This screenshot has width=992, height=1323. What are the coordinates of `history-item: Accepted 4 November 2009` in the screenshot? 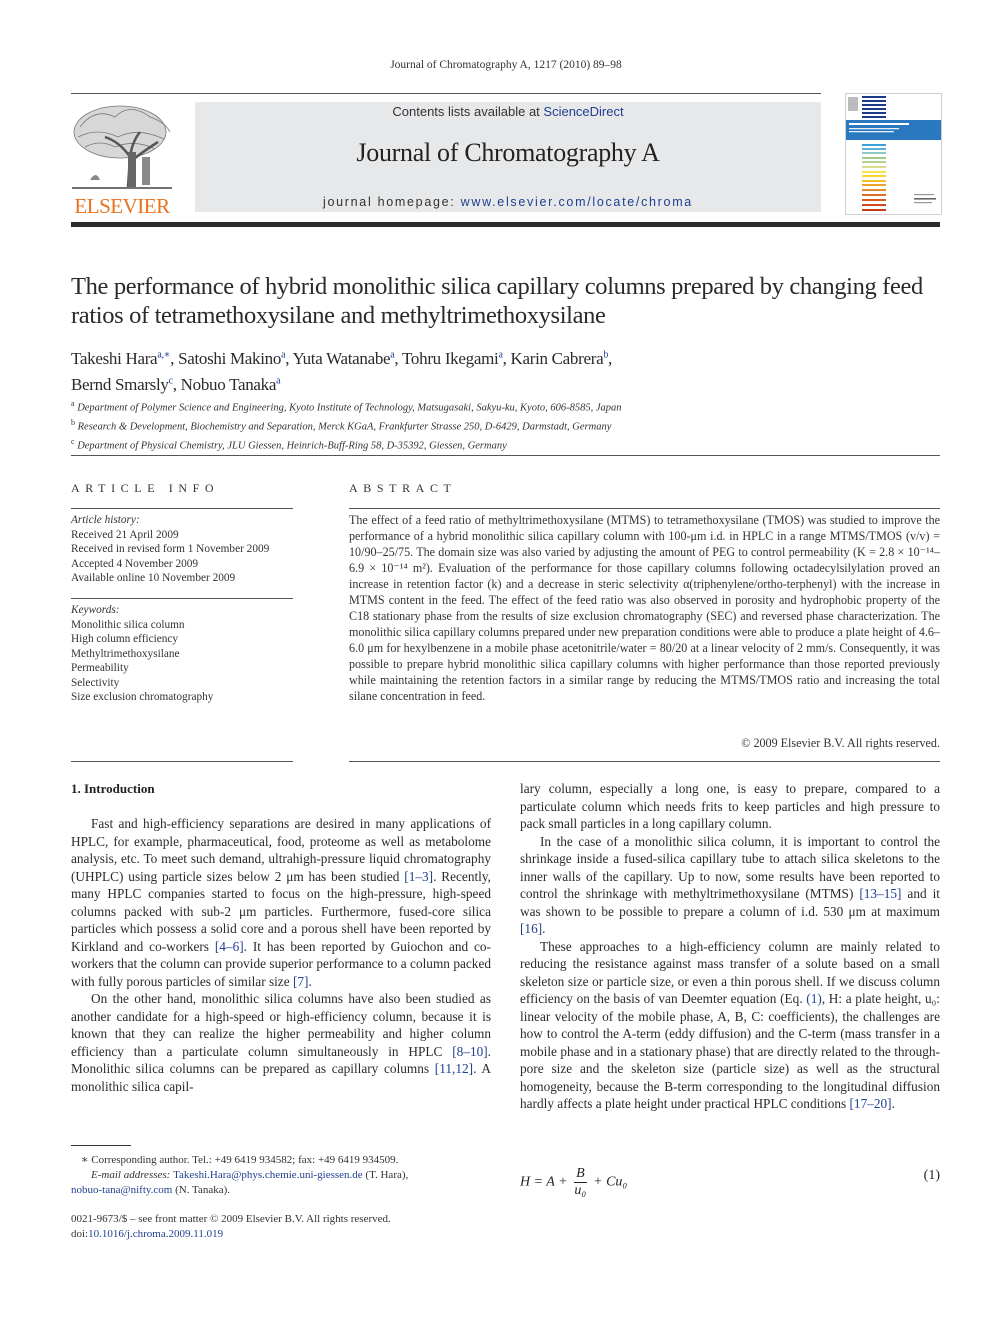 It's located at (135, 563).